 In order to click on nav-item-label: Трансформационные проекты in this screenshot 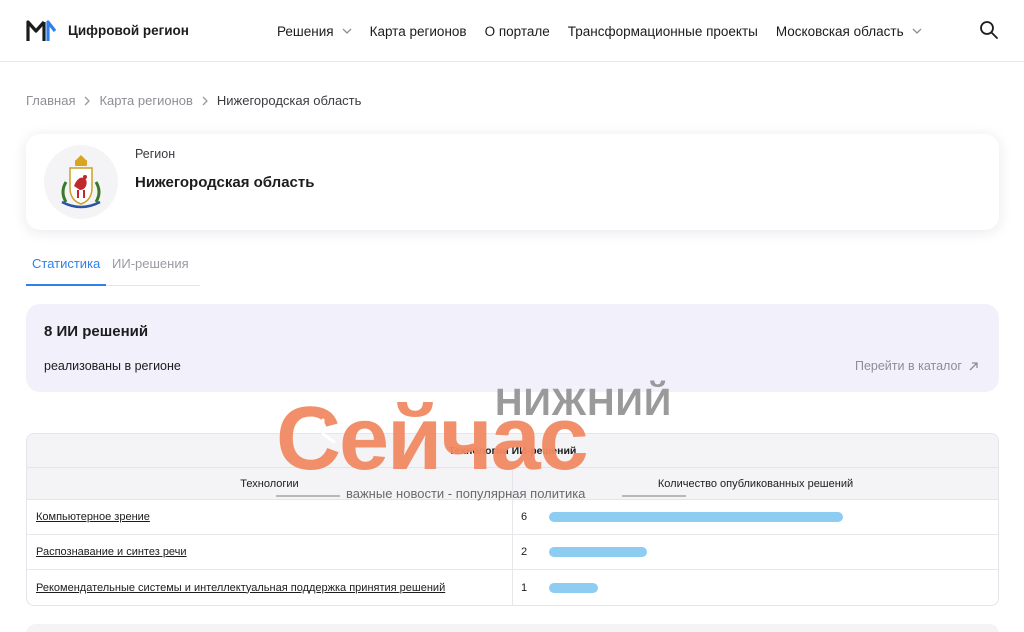, I will do `click(662, 31)`.